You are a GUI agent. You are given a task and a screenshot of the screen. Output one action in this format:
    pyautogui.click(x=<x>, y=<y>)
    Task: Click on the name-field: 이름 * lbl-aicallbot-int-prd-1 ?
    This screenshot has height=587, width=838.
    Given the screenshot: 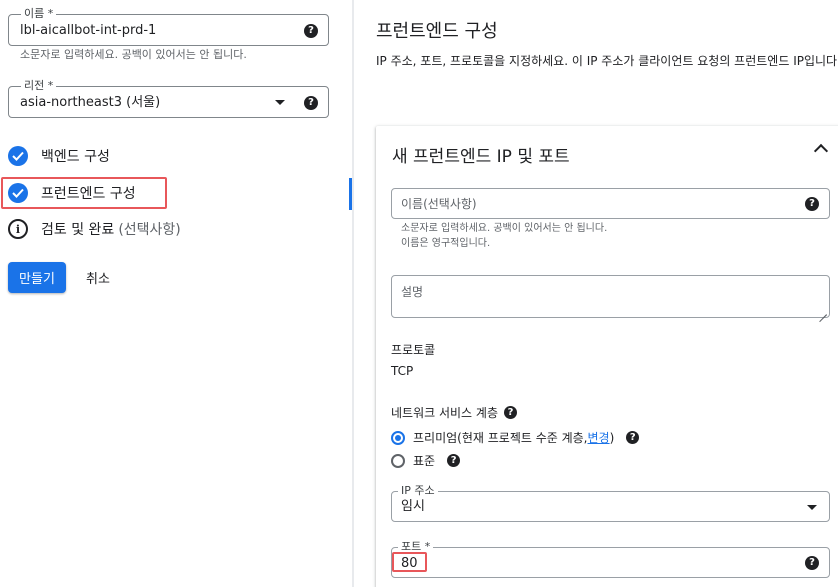 What is the action you would take?
    pyautogui.click(x=168, y=26)
    